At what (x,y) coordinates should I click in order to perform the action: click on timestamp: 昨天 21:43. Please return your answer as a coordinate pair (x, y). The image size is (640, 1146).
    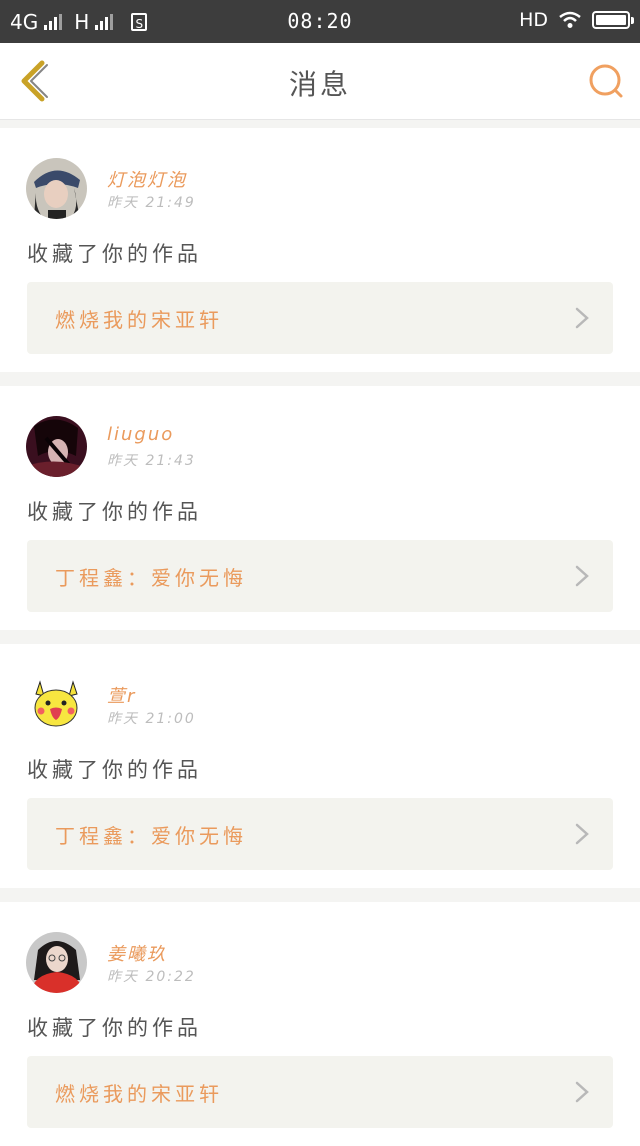
    Looking at the image, I should click on (151, 461).